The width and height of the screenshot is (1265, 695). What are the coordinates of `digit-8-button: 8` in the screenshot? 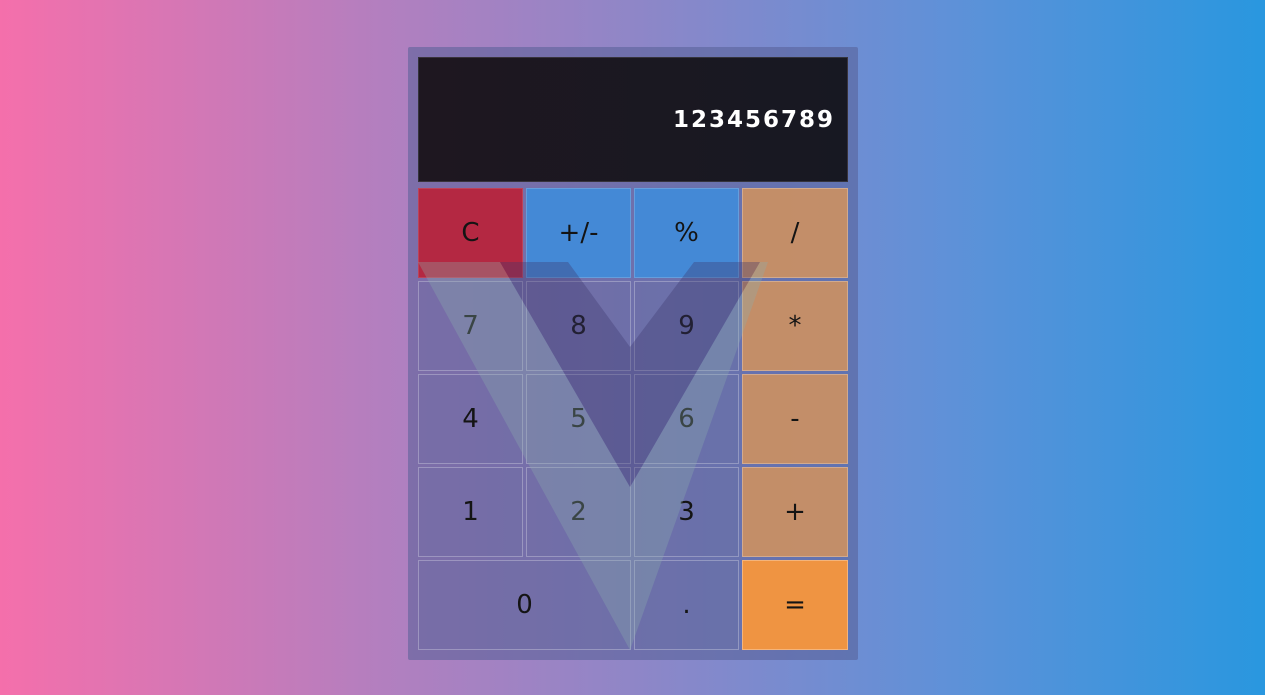 It's located at (578, 326).